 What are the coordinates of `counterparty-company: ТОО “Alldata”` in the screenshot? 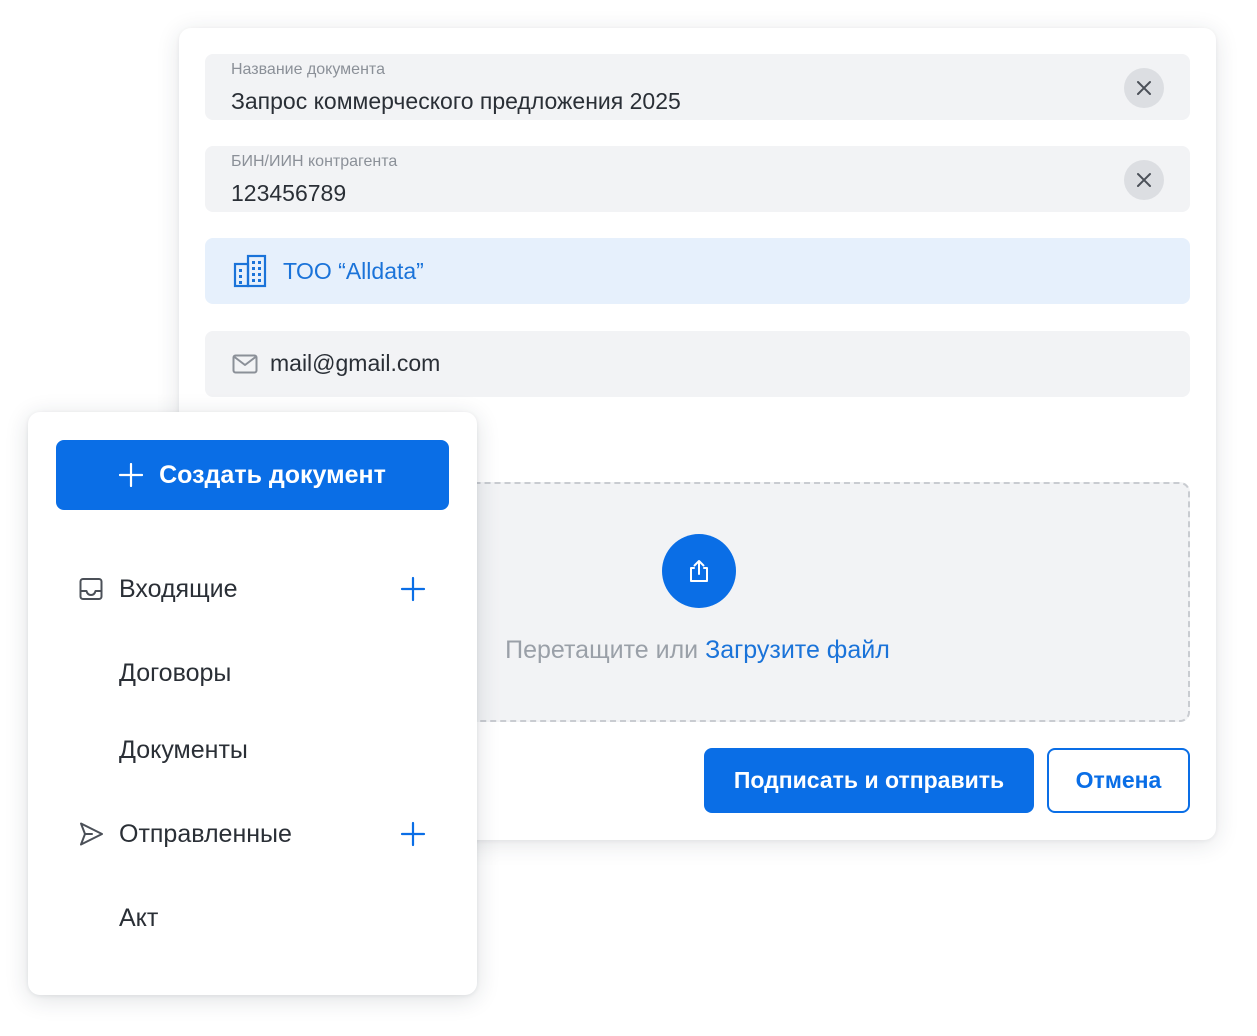 It's located at (697, 271).